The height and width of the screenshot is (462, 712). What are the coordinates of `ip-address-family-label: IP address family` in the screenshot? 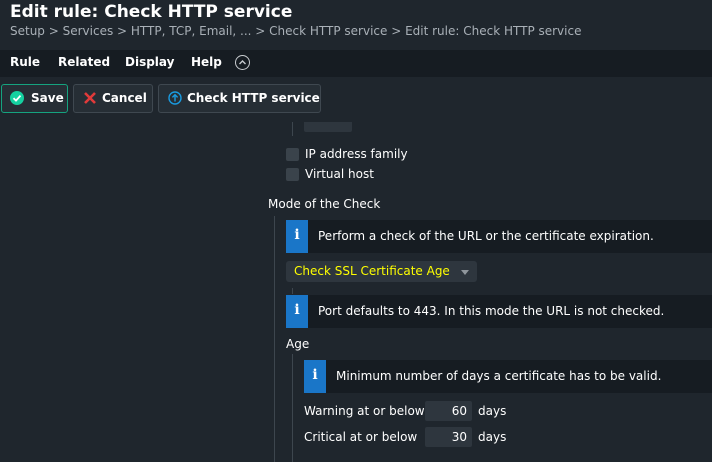 It's located at (356, 154).